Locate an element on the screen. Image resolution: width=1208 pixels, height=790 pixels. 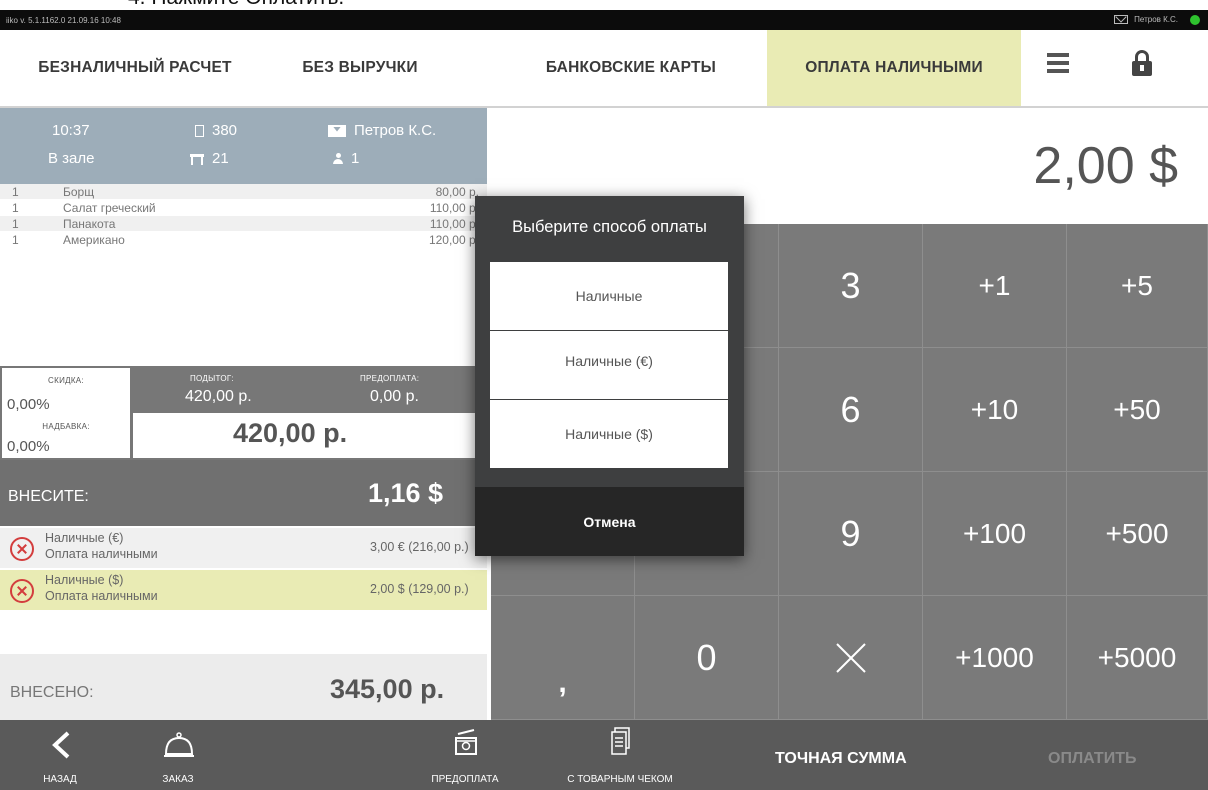
guests-icon is located at coordinates (338, 158).